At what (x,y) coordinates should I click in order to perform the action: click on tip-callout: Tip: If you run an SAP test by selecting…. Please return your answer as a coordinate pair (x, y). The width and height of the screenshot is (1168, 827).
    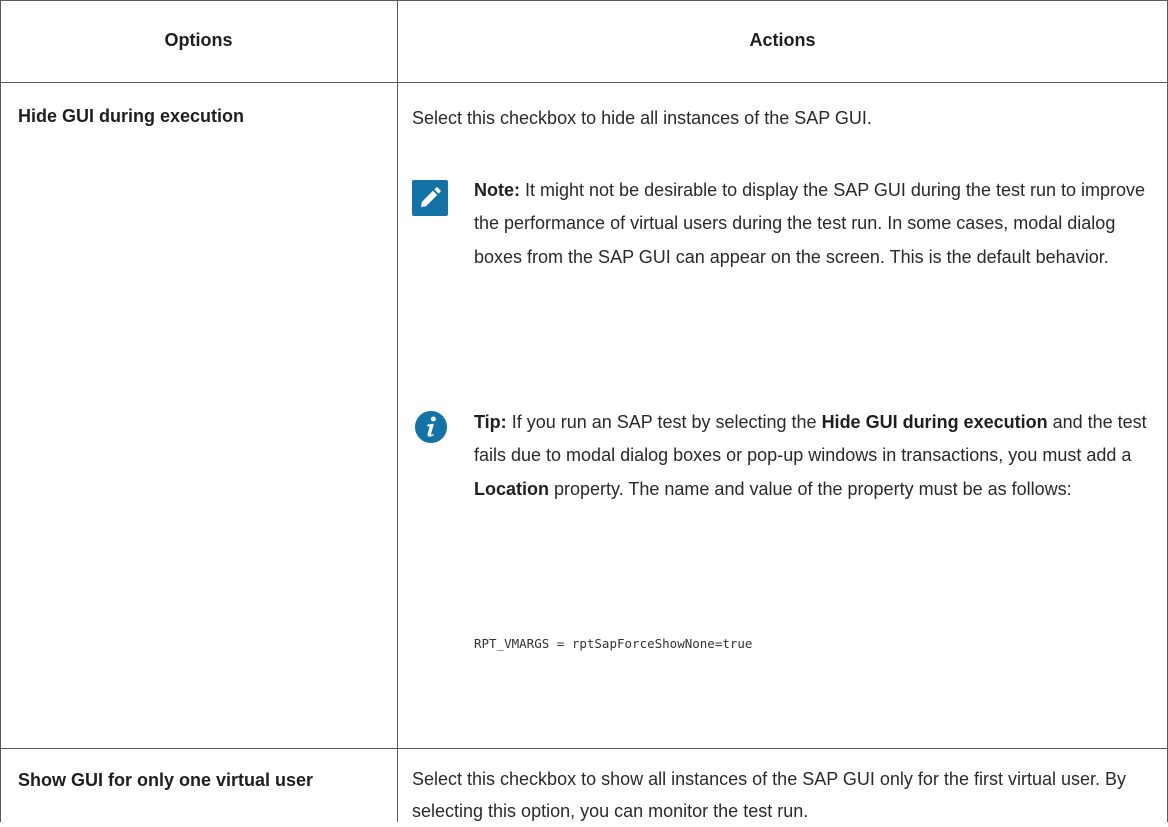
    Looking at the image, I should click on (782, 496).